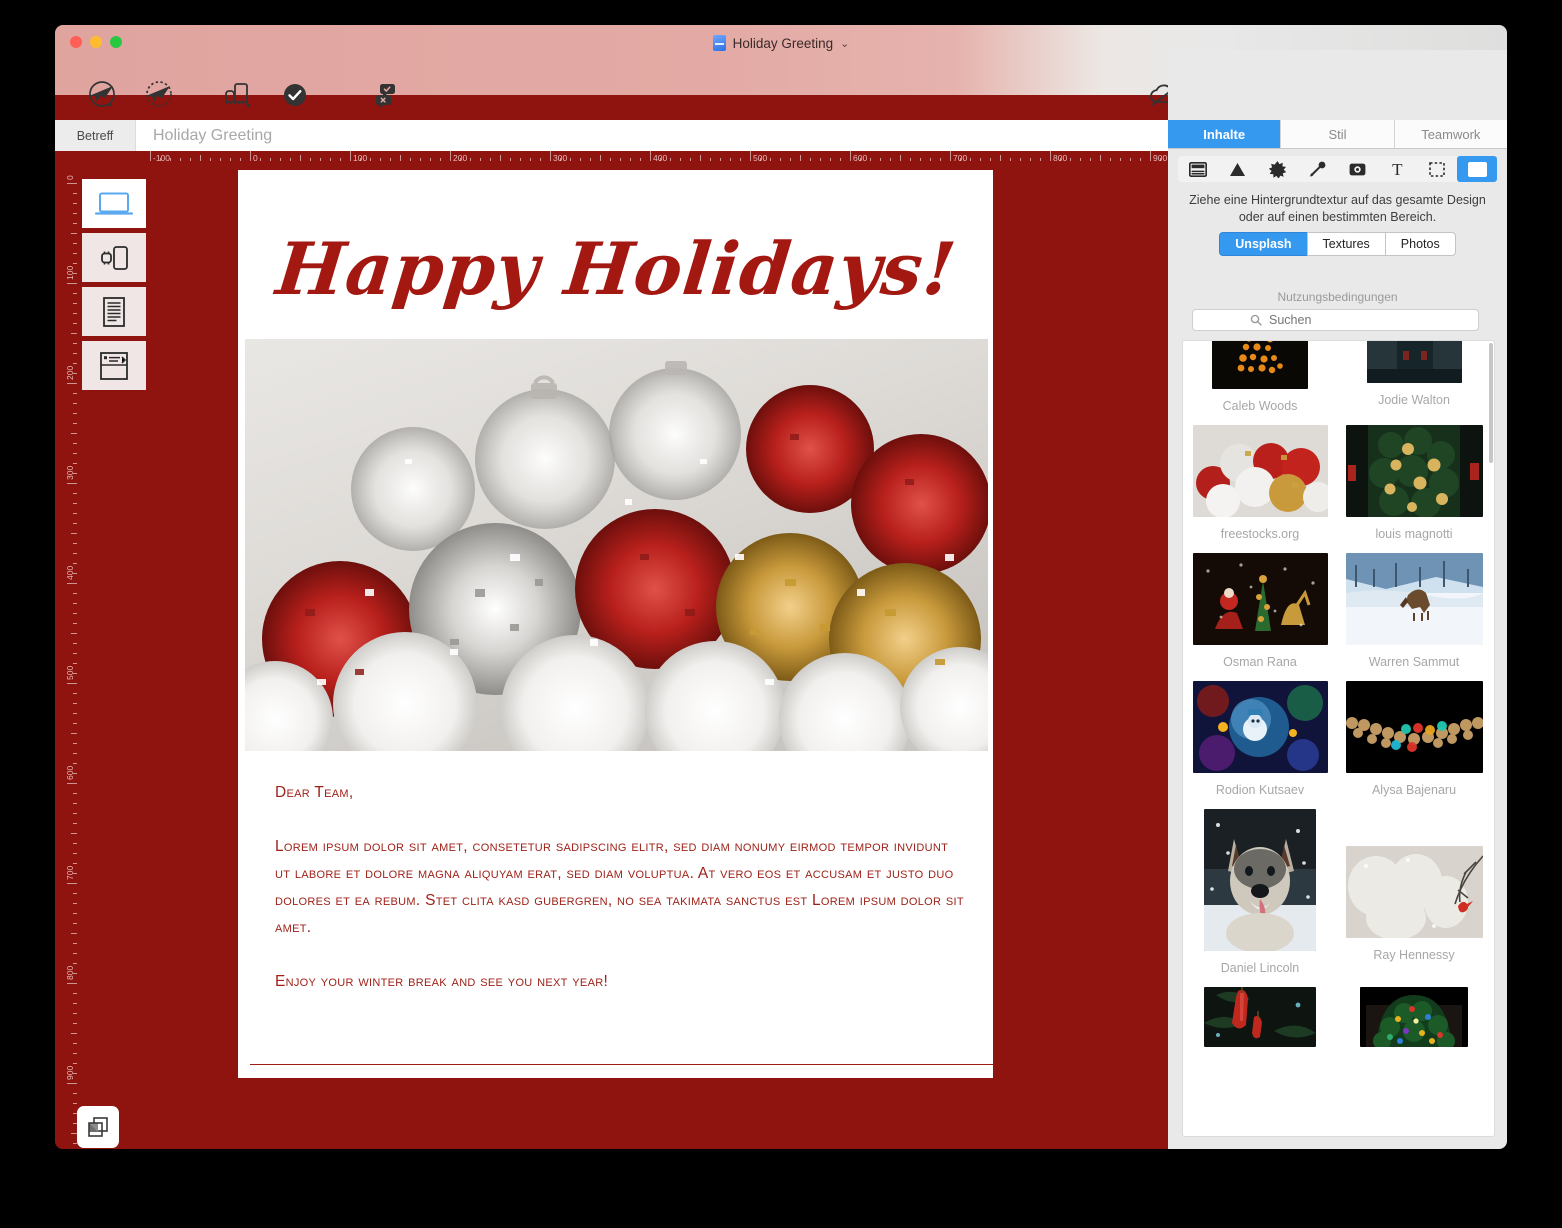 This screenshot has height=1228, width=1562. What do you see at coordinates (114, 257) in the screenshot?
I see `sidebar-item-mobile` at bounding box center [114, 257].